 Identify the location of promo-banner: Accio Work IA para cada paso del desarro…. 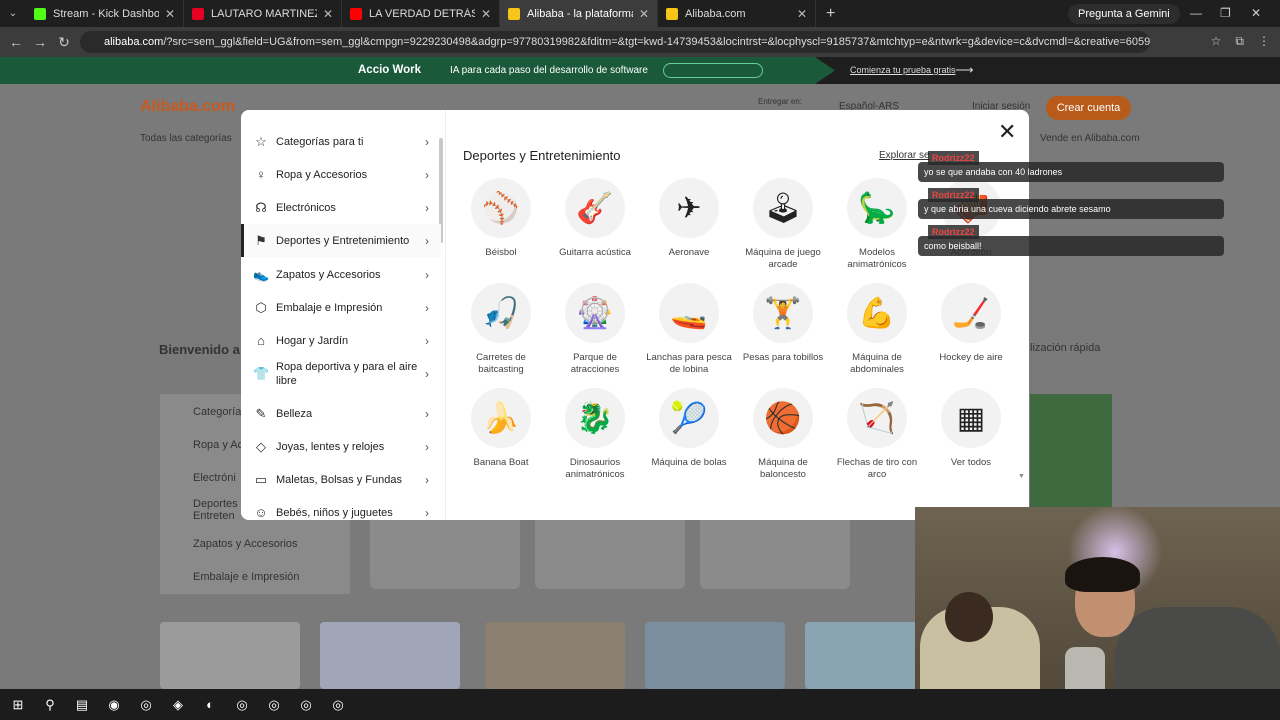
(640, 70).